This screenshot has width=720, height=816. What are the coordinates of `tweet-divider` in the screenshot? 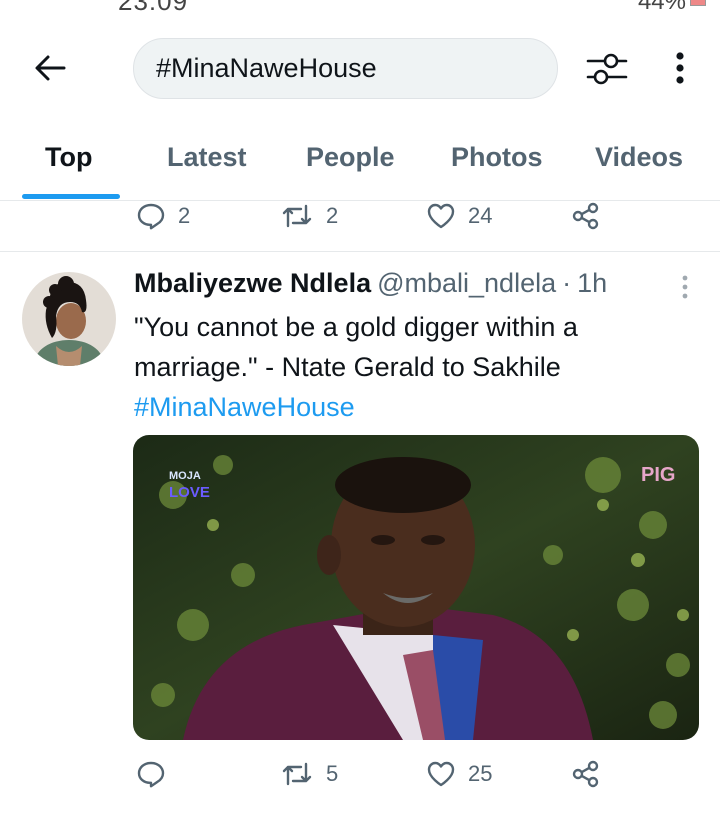 It's located at (360, 251).